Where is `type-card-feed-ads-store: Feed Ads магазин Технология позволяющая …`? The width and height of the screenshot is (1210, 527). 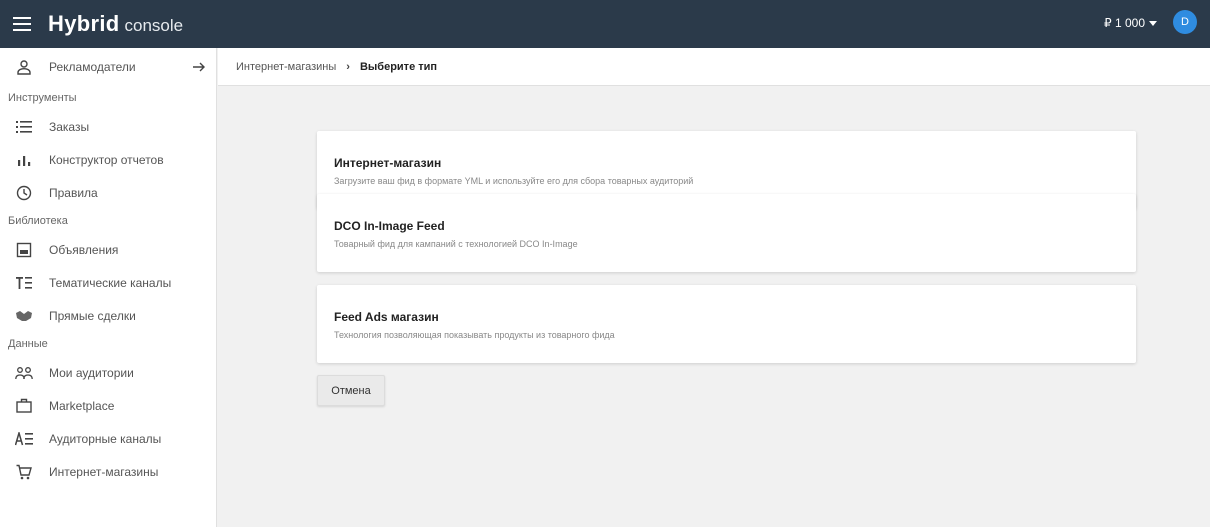 type-card-feed-ads-store: Feed Ads магазин Технология позволяющая … is located at coordinates (726, 324).